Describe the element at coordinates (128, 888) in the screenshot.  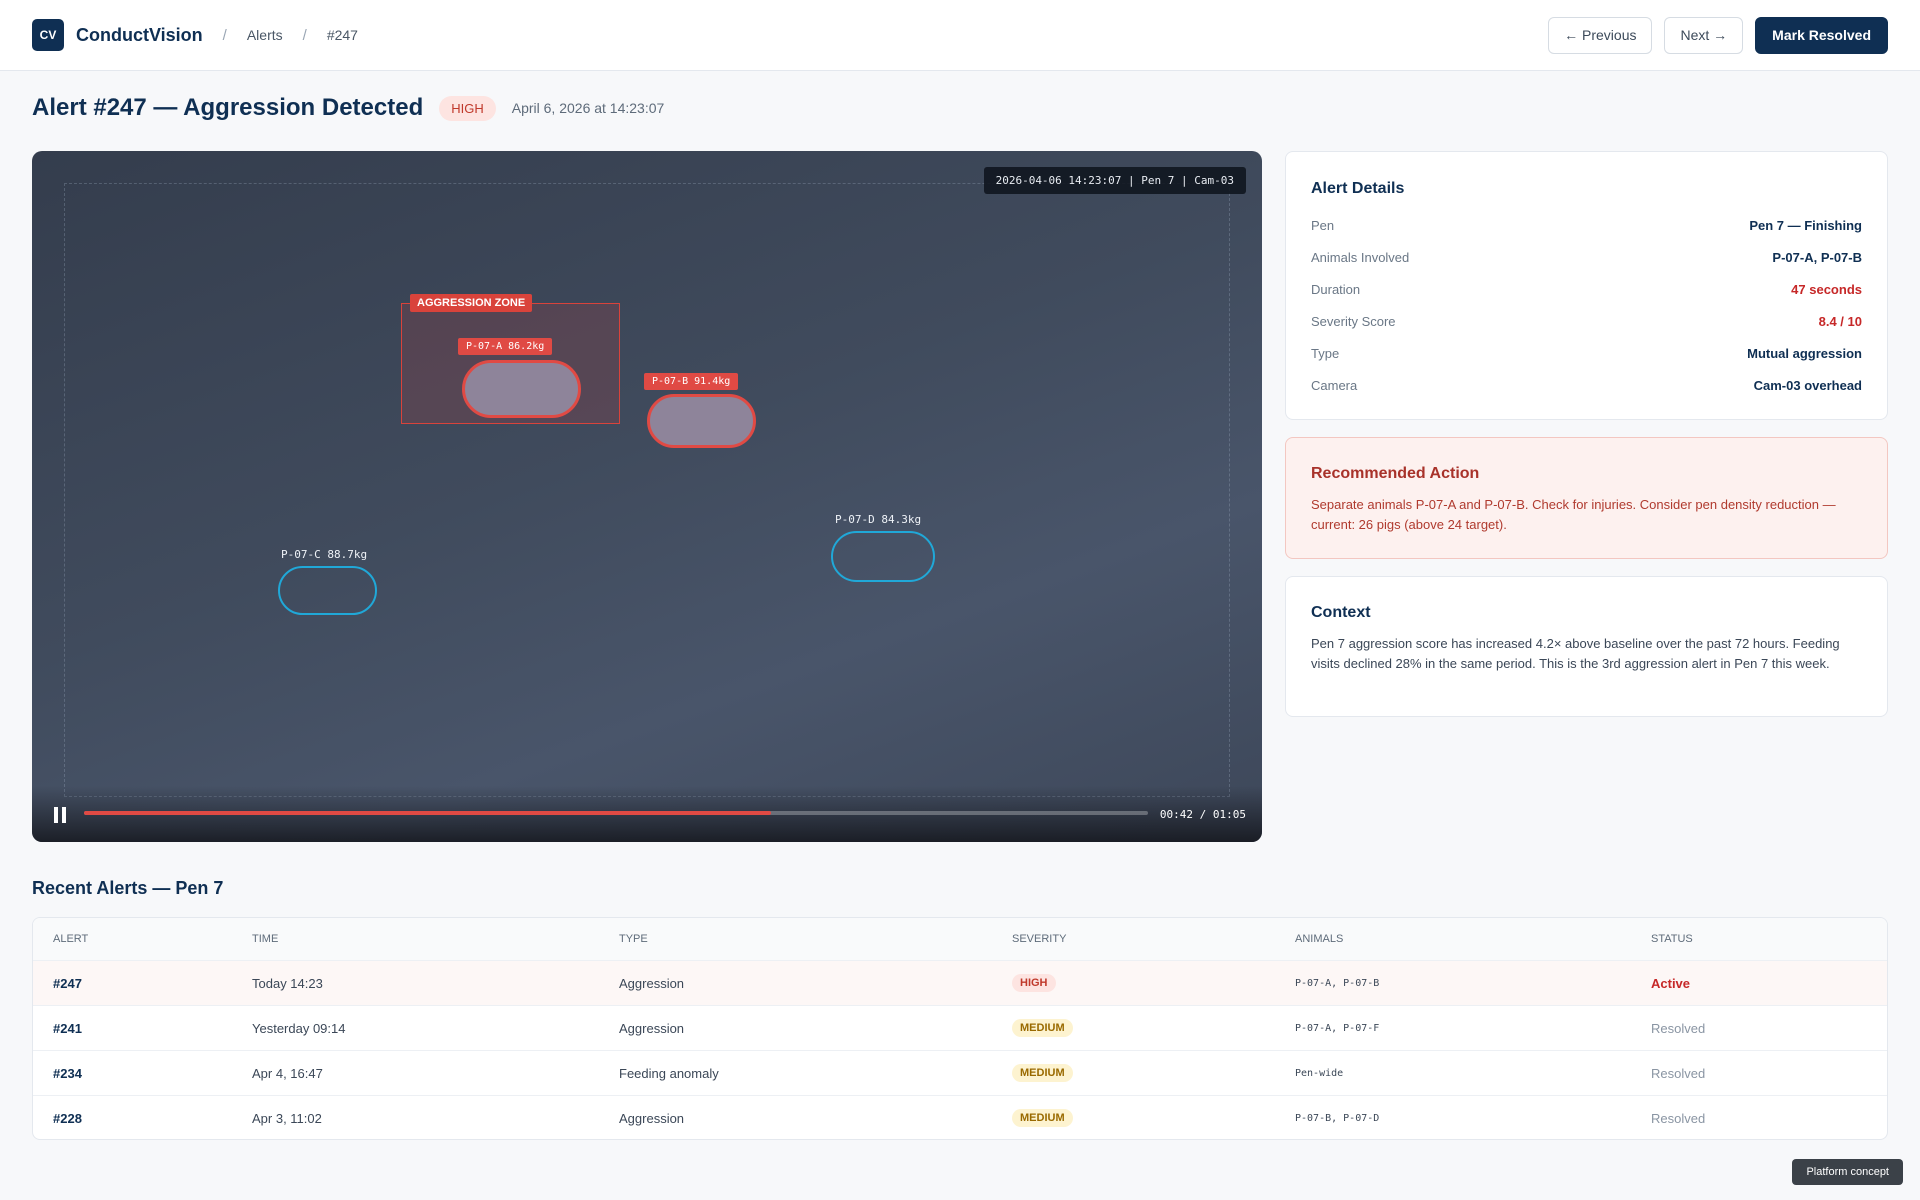
I see `recent-alerts-title: Recent Alerts — Pen 7` at that location.